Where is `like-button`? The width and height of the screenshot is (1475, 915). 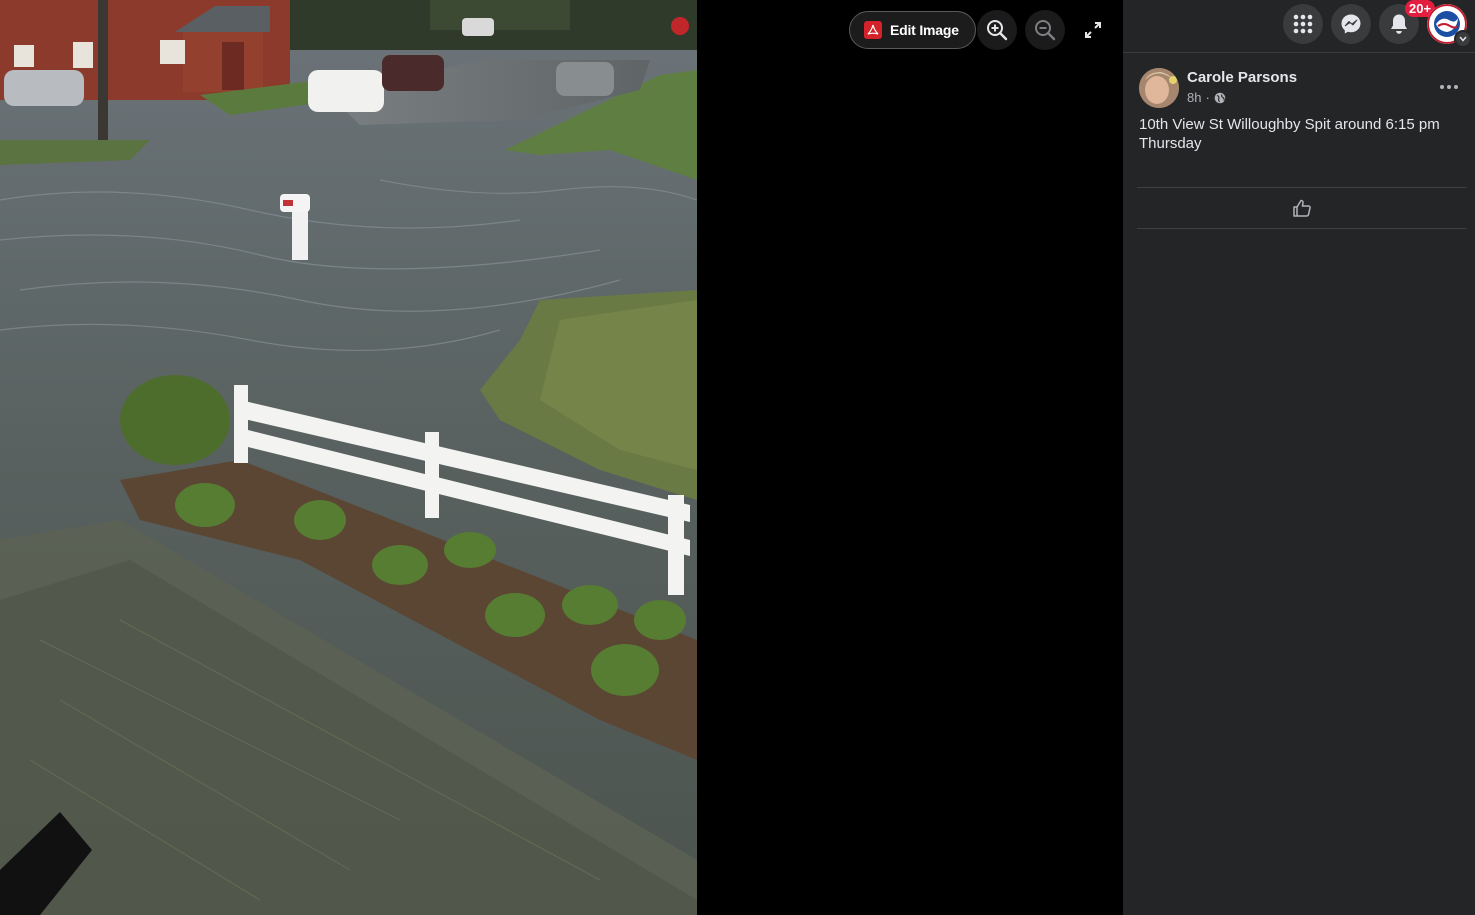 like-button is located at coordinates (1302, 208).